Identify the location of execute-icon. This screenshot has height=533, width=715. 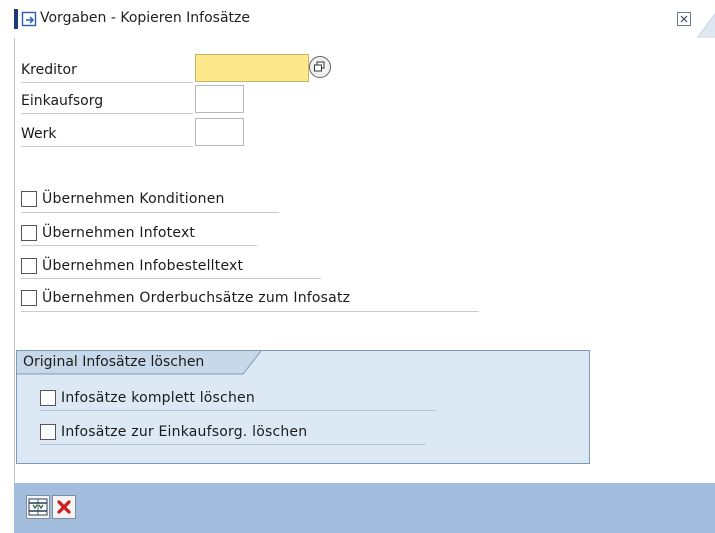
(38, 507).